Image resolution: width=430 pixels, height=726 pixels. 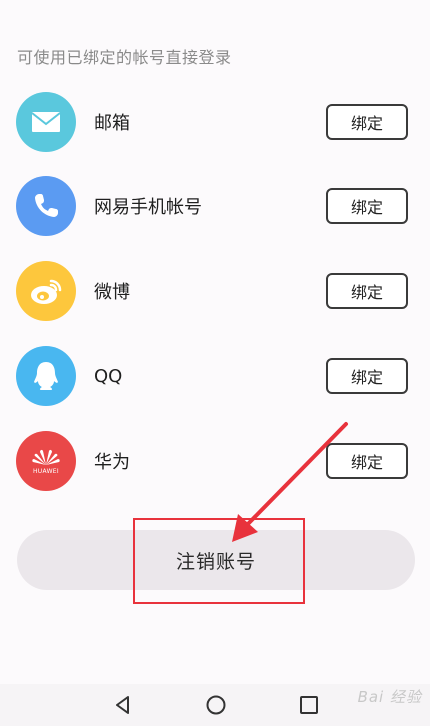 I want to click on back-icon, so click(x=123, y=705).